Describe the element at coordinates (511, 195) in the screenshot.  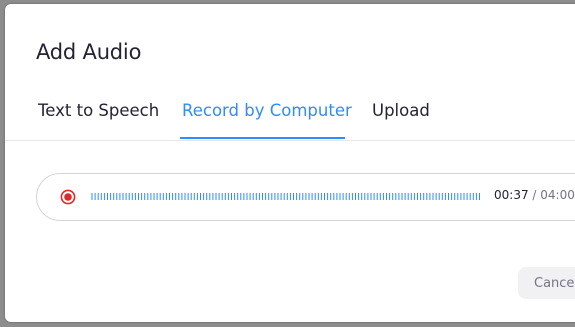
I see `elapsed-time: 00:37` at that location.